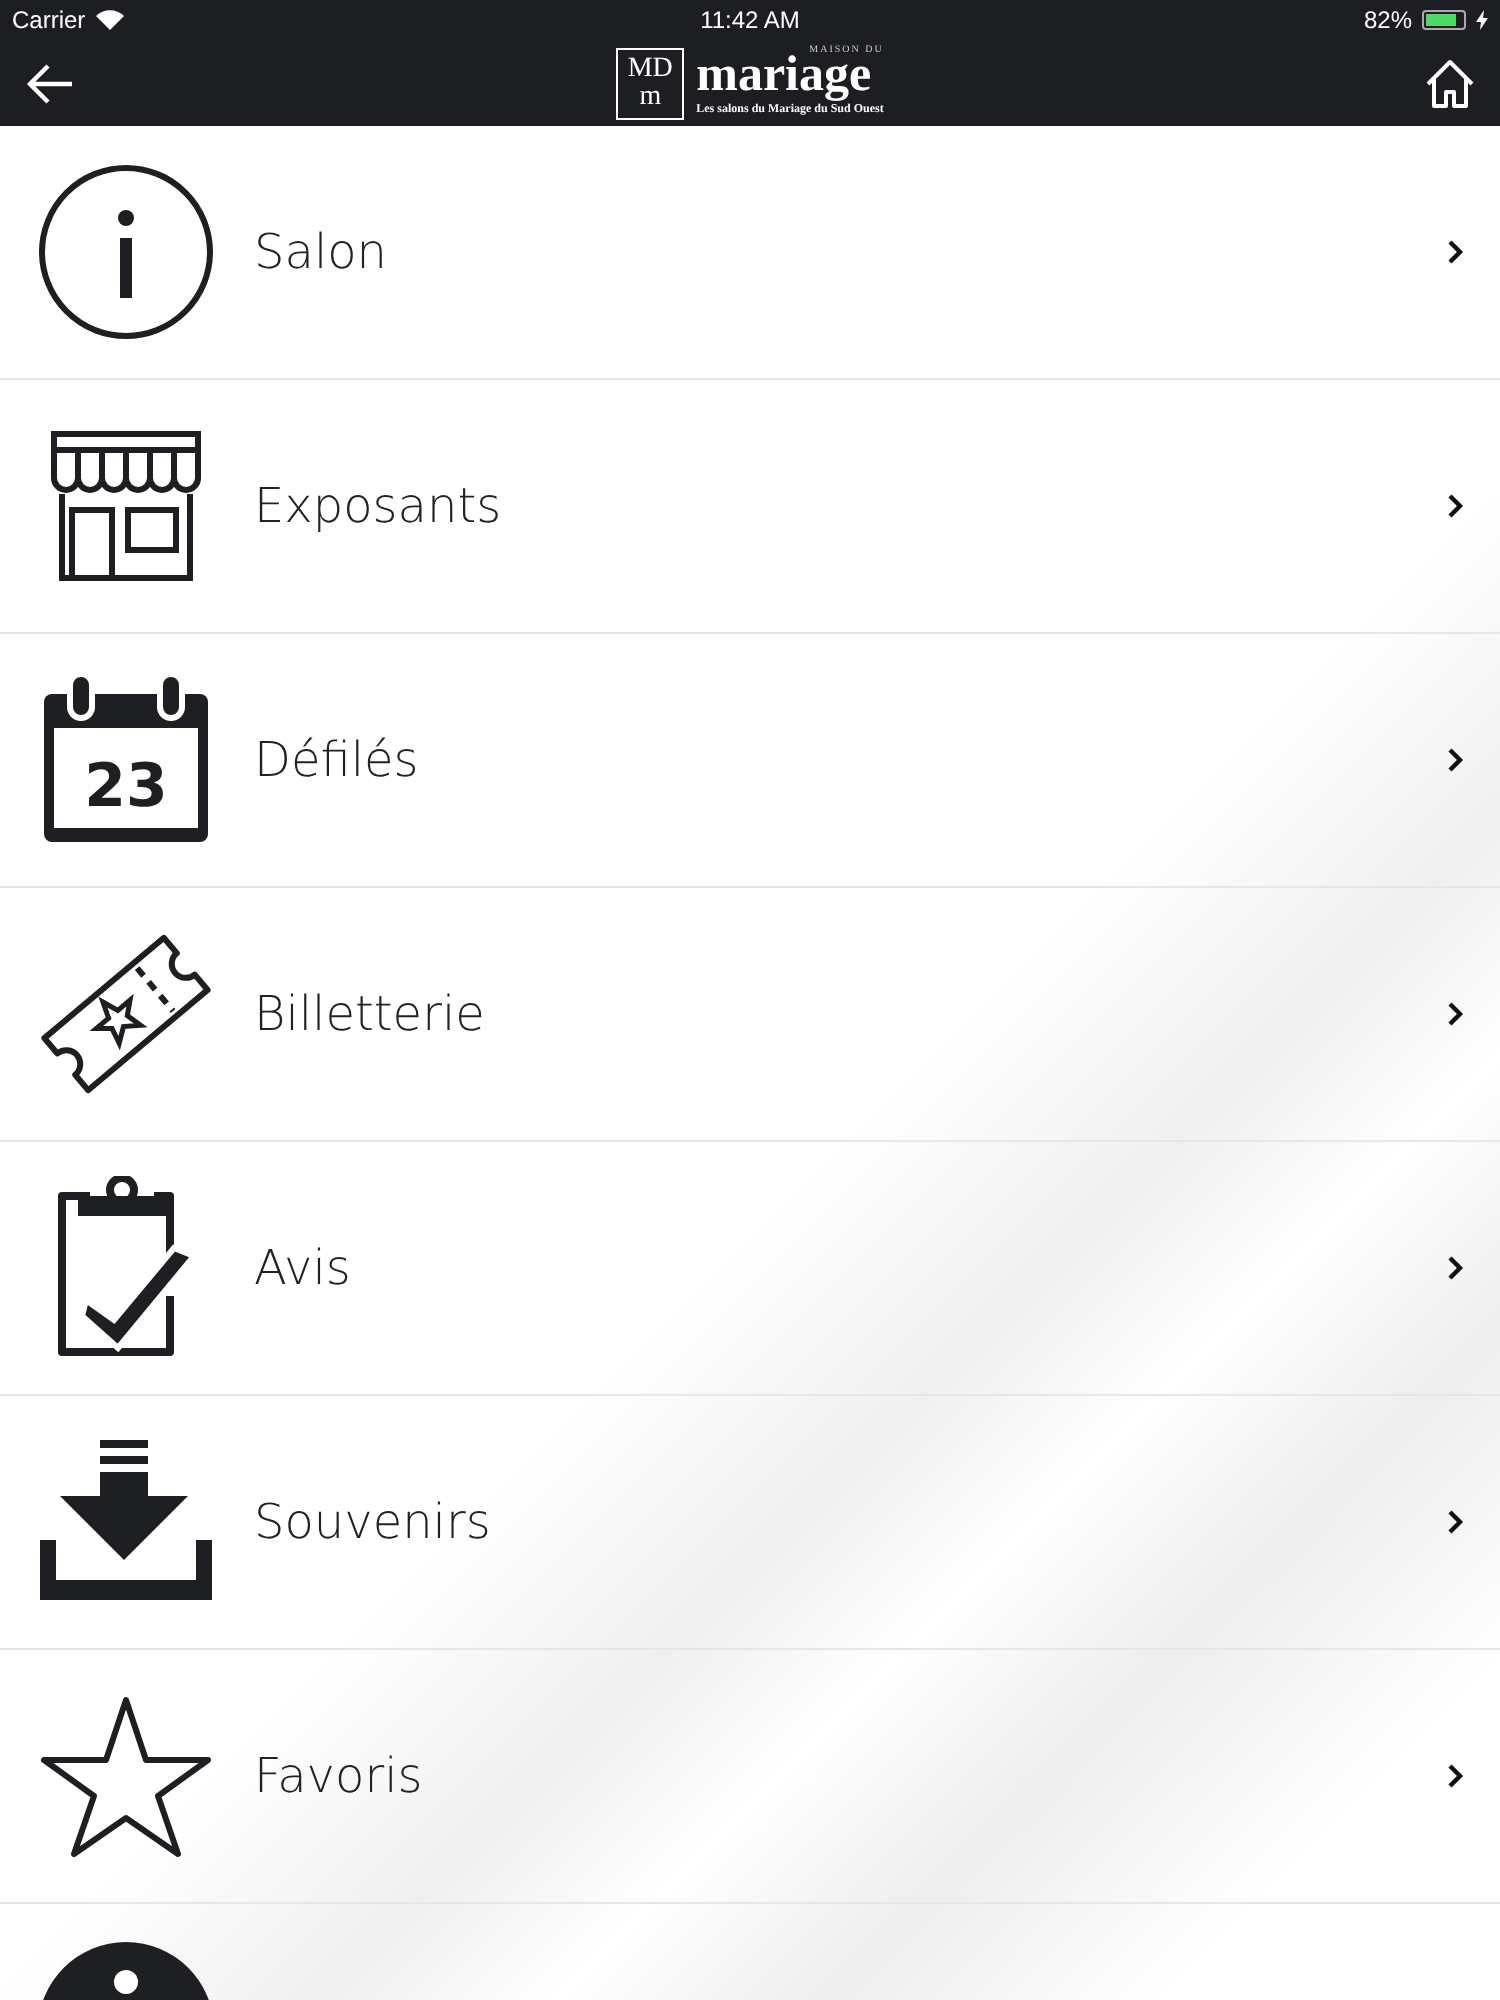 This screenshot has height=2000, width=1500. Describe the element at coordinates (126, 506) in the screenshot. I see `shop-icon` at that location.